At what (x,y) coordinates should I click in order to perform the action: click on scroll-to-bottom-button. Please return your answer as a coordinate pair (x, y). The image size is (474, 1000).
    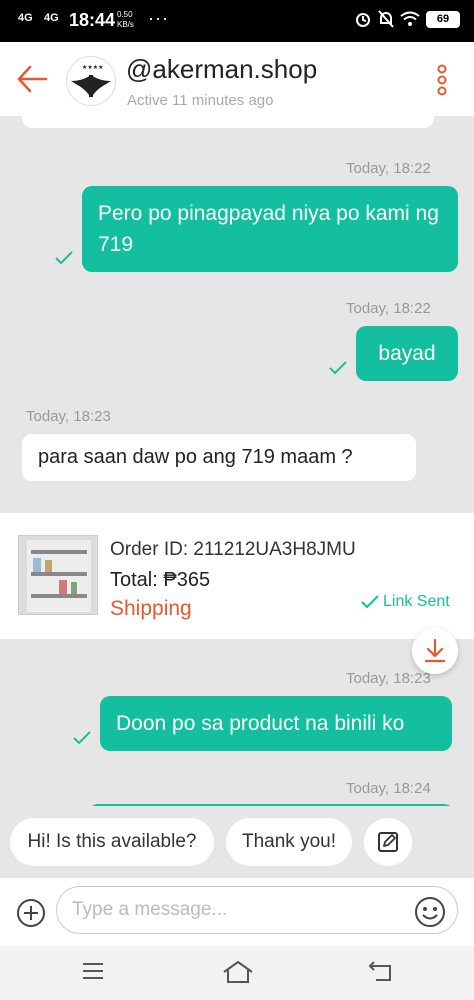
    Looking at the image, I should click on (435, 651).